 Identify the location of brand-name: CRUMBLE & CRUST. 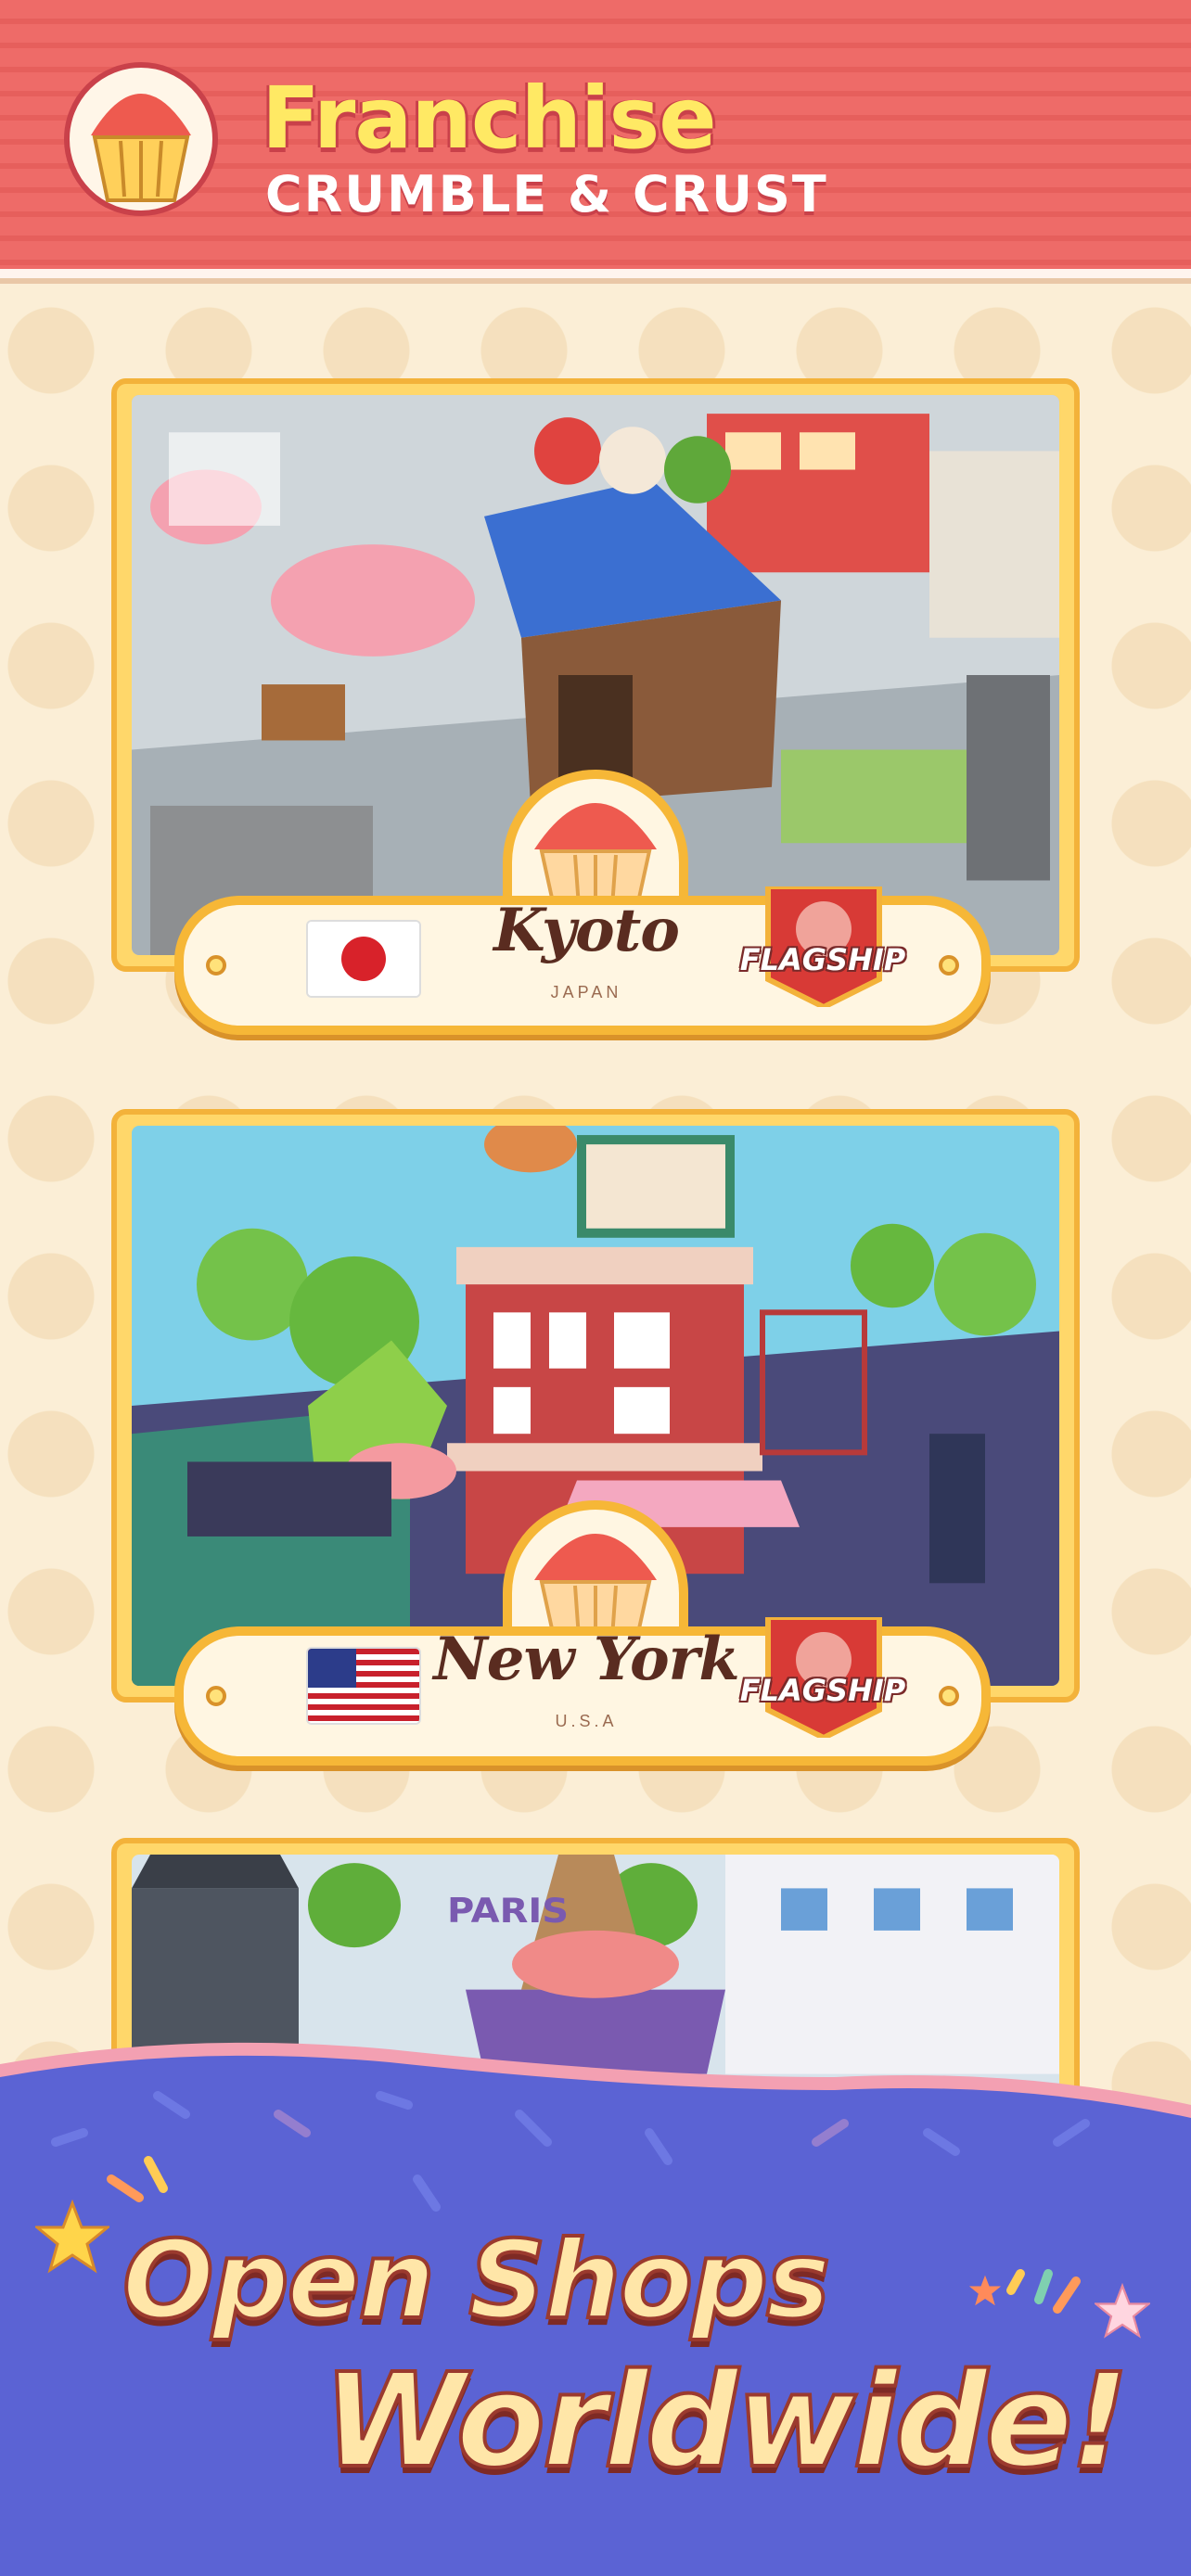
(546, 194).